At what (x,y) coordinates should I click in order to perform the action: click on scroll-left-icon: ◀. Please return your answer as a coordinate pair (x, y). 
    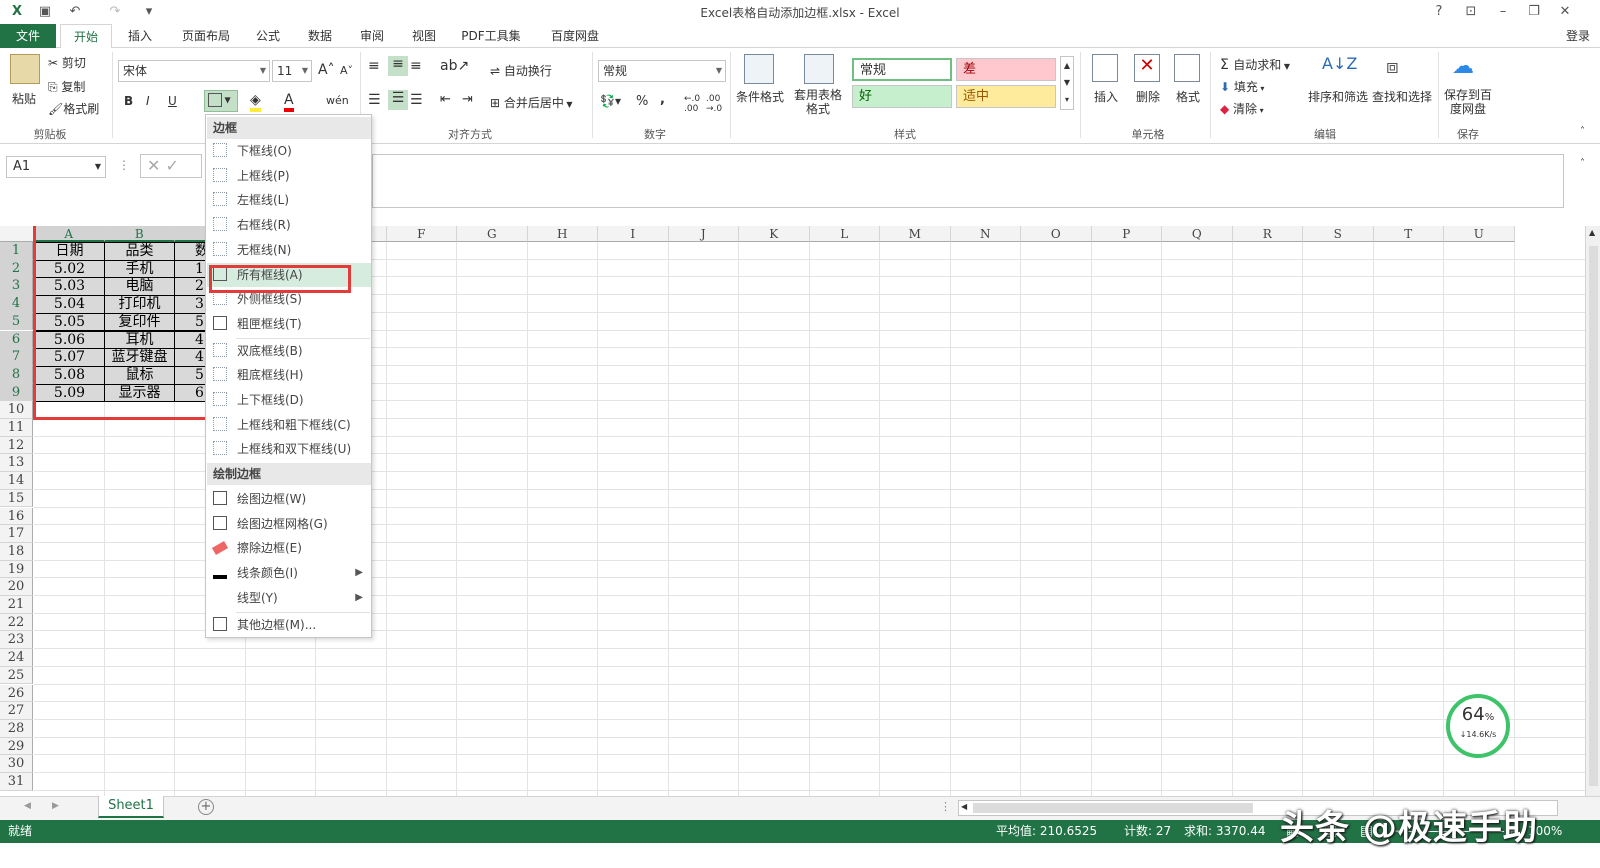
    Looking at the image, I should click on (964, 806).